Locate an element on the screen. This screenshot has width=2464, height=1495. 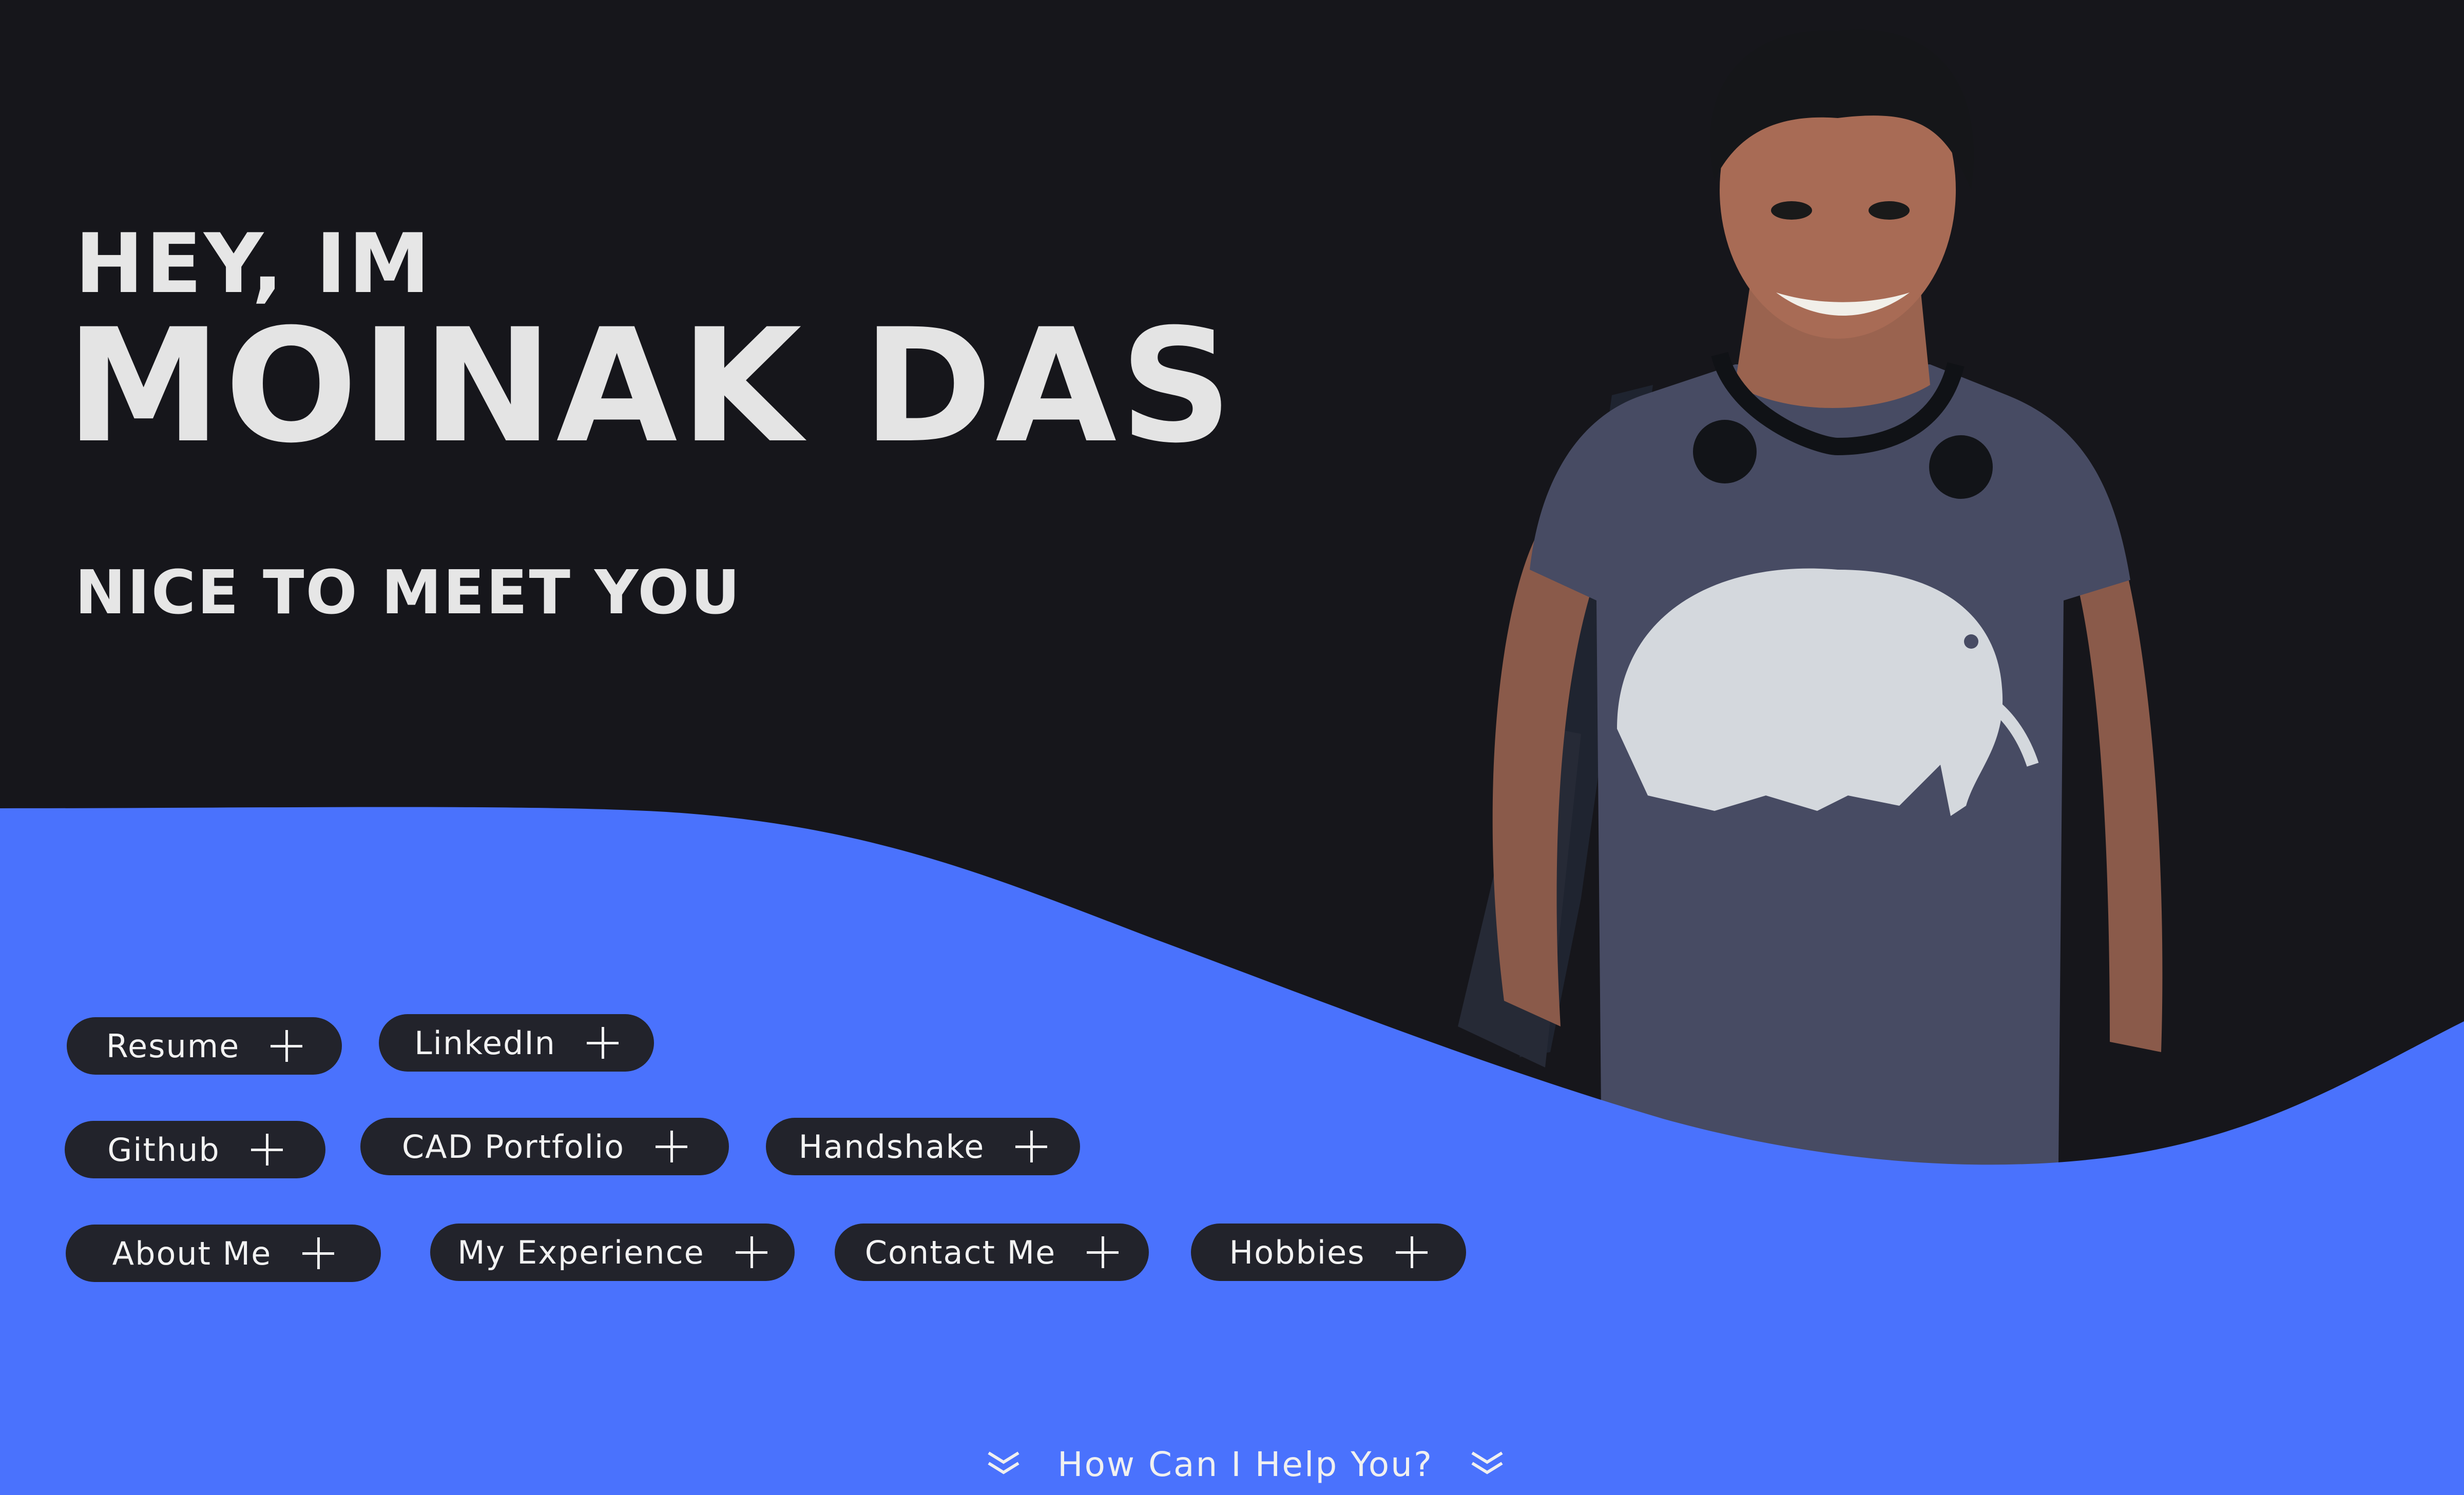
my-experience-button: My Experience is located at coordinates (612, 1252).